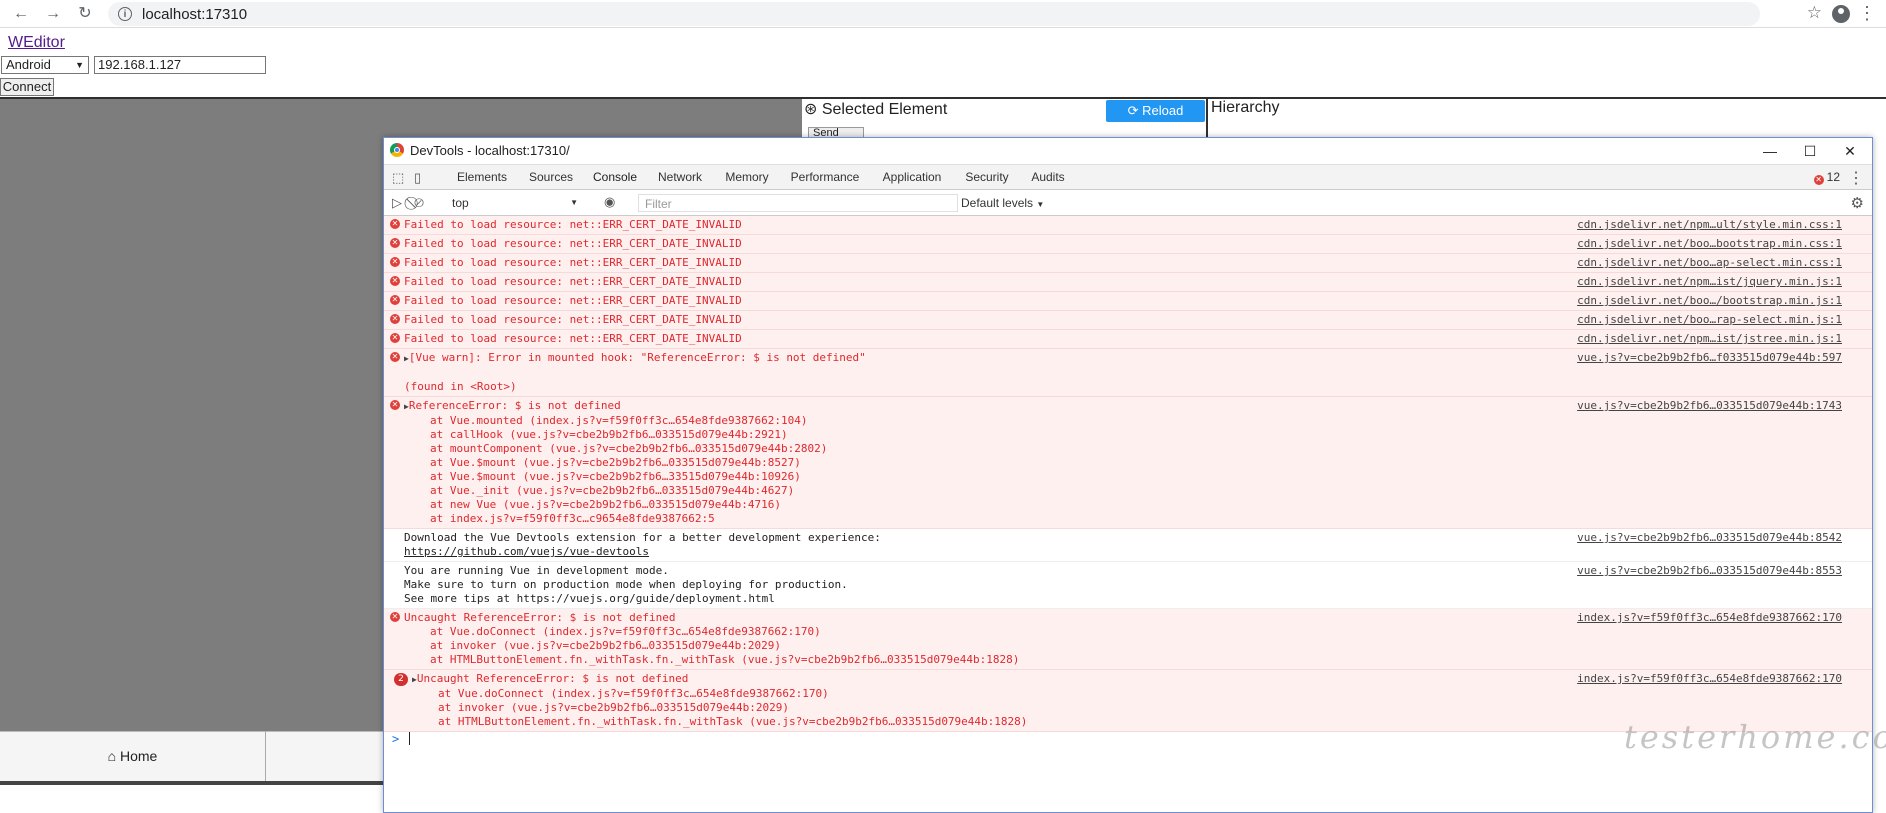 The height and width of the screenshot is (813, 1886). Describe the element at coordinates (1709, 244) in the screenshot. I see `source-link: cdn.jsdelivr.net/boo…bootstrap.min.css:1` at that location.